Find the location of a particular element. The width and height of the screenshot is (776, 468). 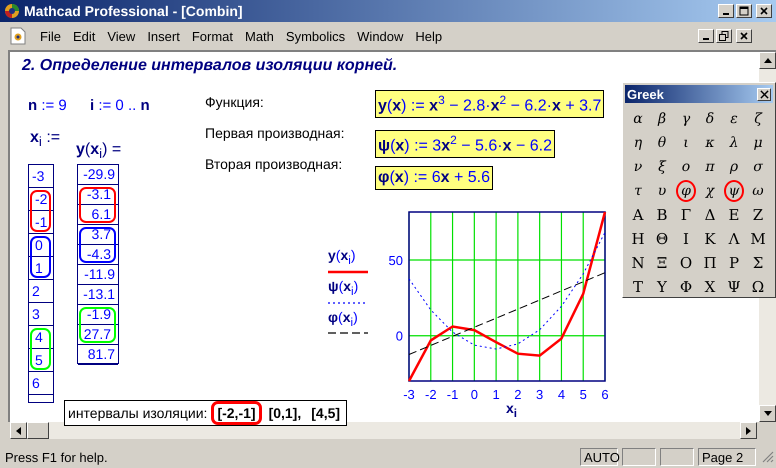

scroll-down-button is located at coordinates (767, 413).